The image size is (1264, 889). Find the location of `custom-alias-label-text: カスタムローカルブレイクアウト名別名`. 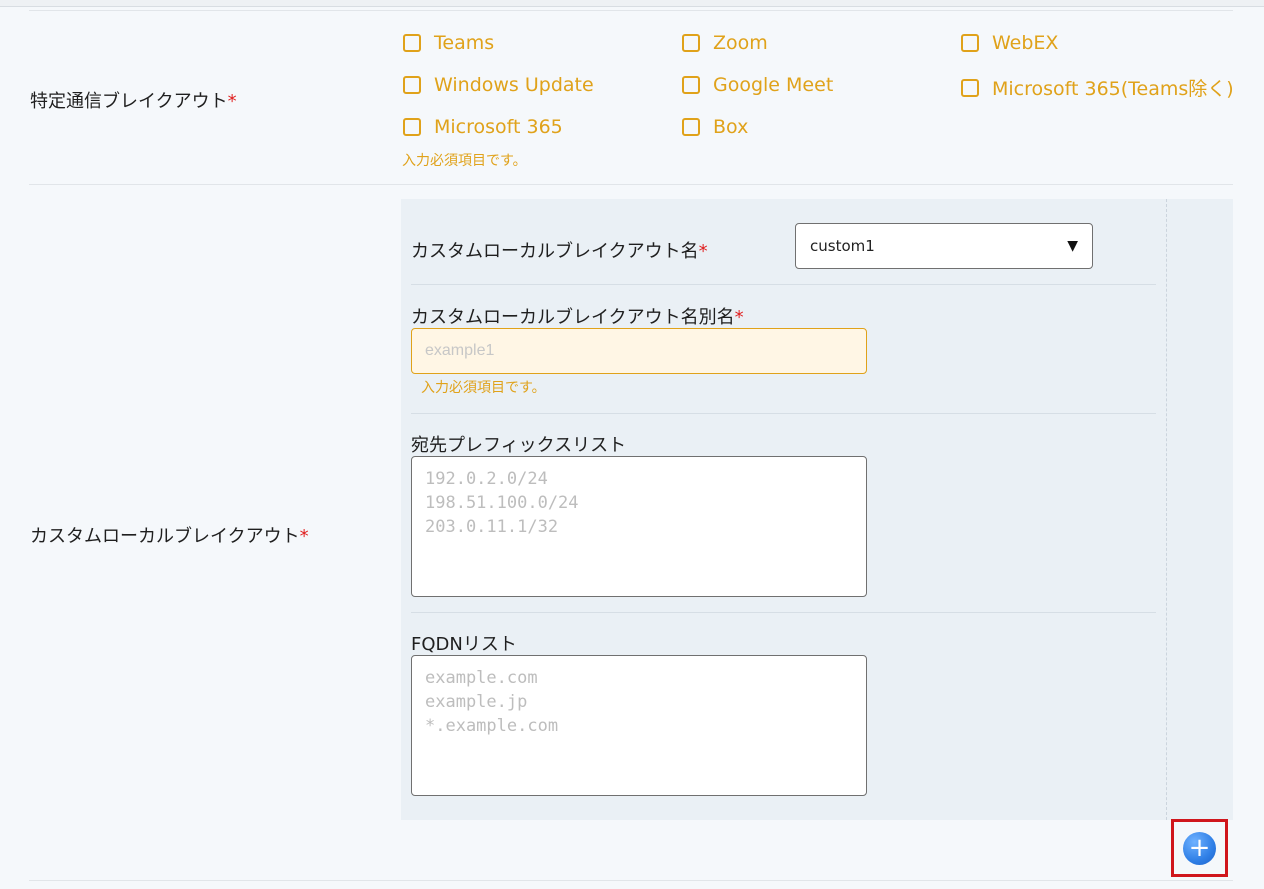

custom-alias-label-text: カスタムローカルブレイクアウト名別名 is located at coordinates (573, 317).